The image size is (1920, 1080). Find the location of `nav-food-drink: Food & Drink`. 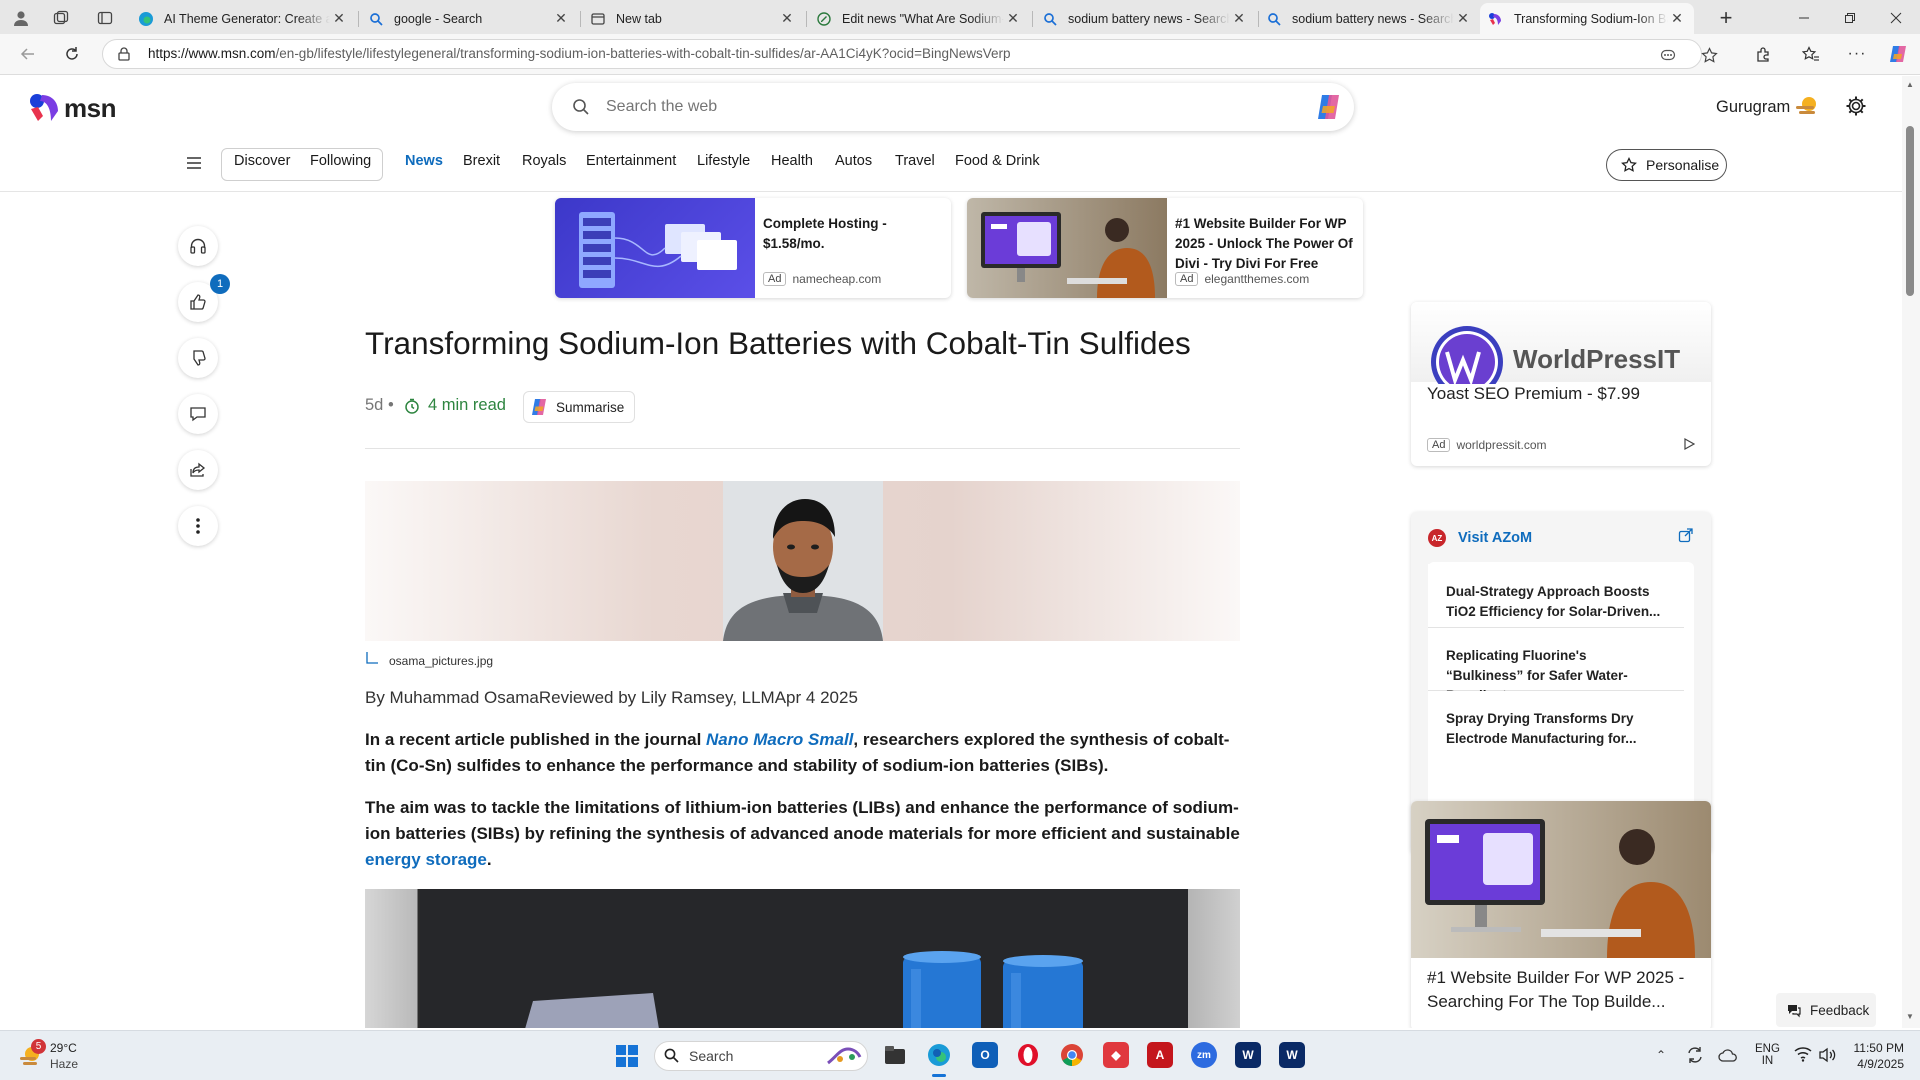

nav-food-drink: Food & Drink is located at coordinates (997, 161).